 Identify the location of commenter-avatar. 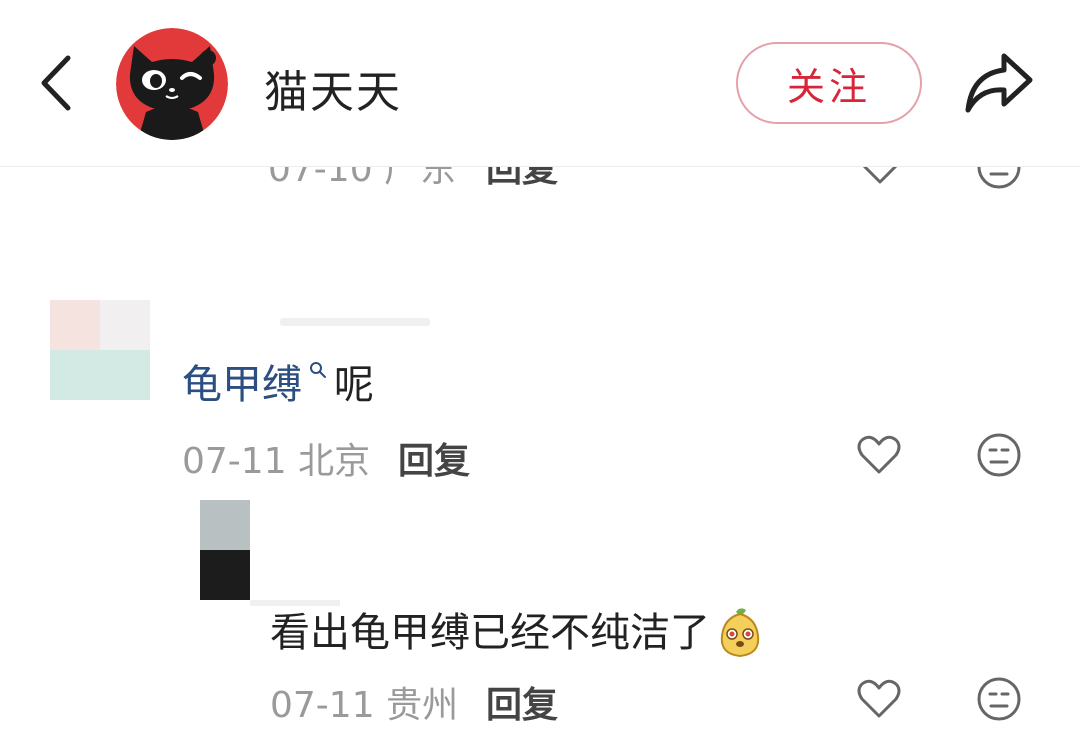
(100, 350).